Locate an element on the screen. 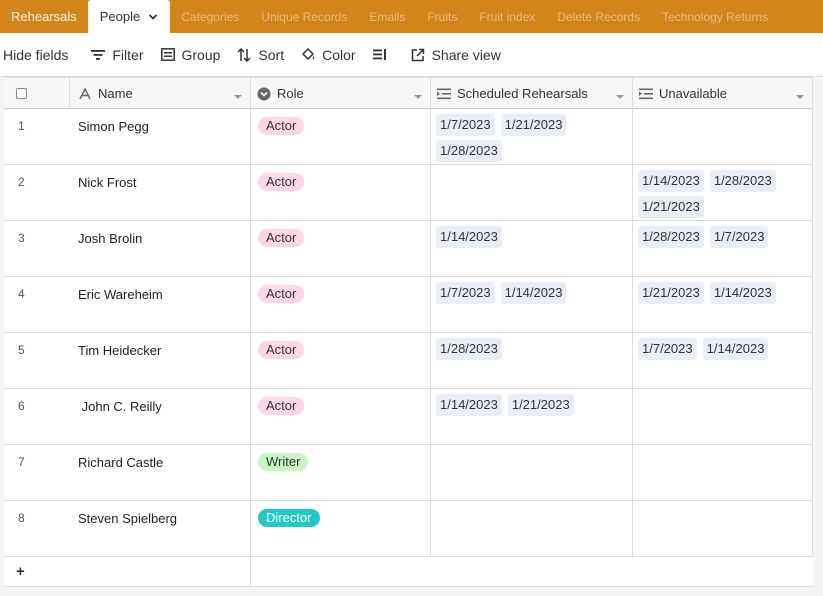 The image size is (823, 596). select-all-checkbox is located at coordinates (21, 93).